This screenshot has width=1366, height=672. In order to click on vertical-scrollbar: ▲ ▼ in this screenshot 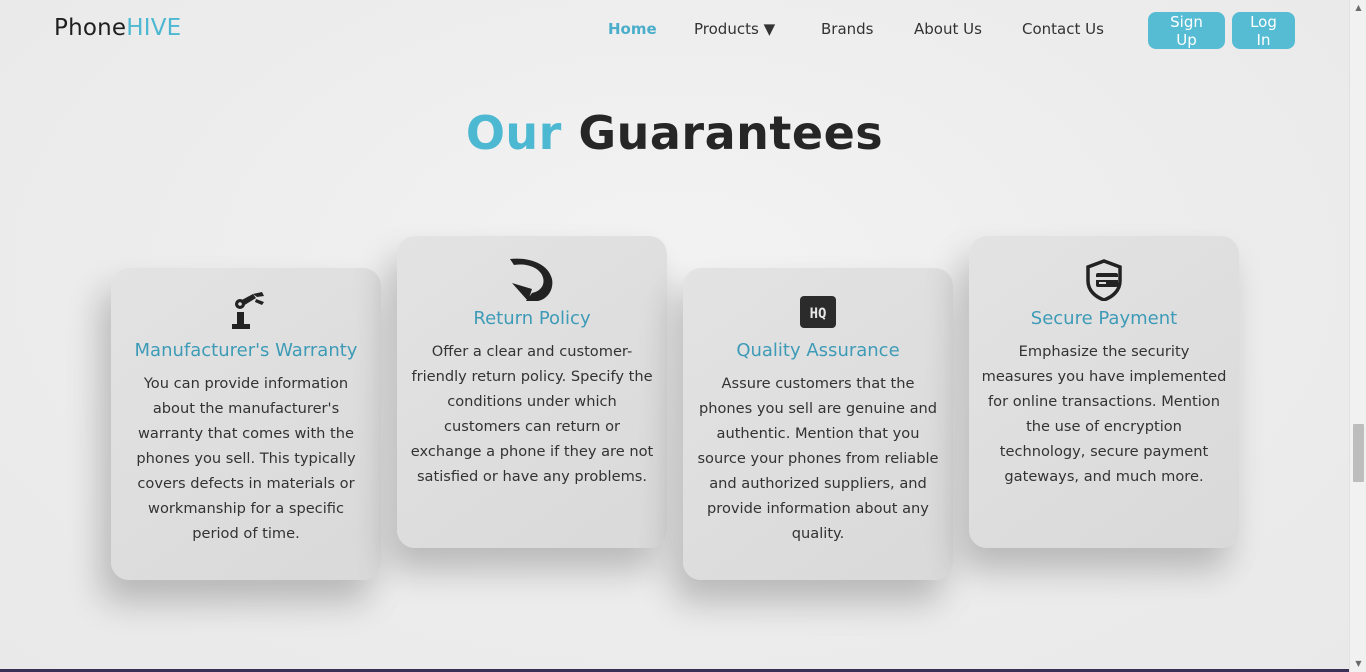, I will do `click(1357, 336)`.